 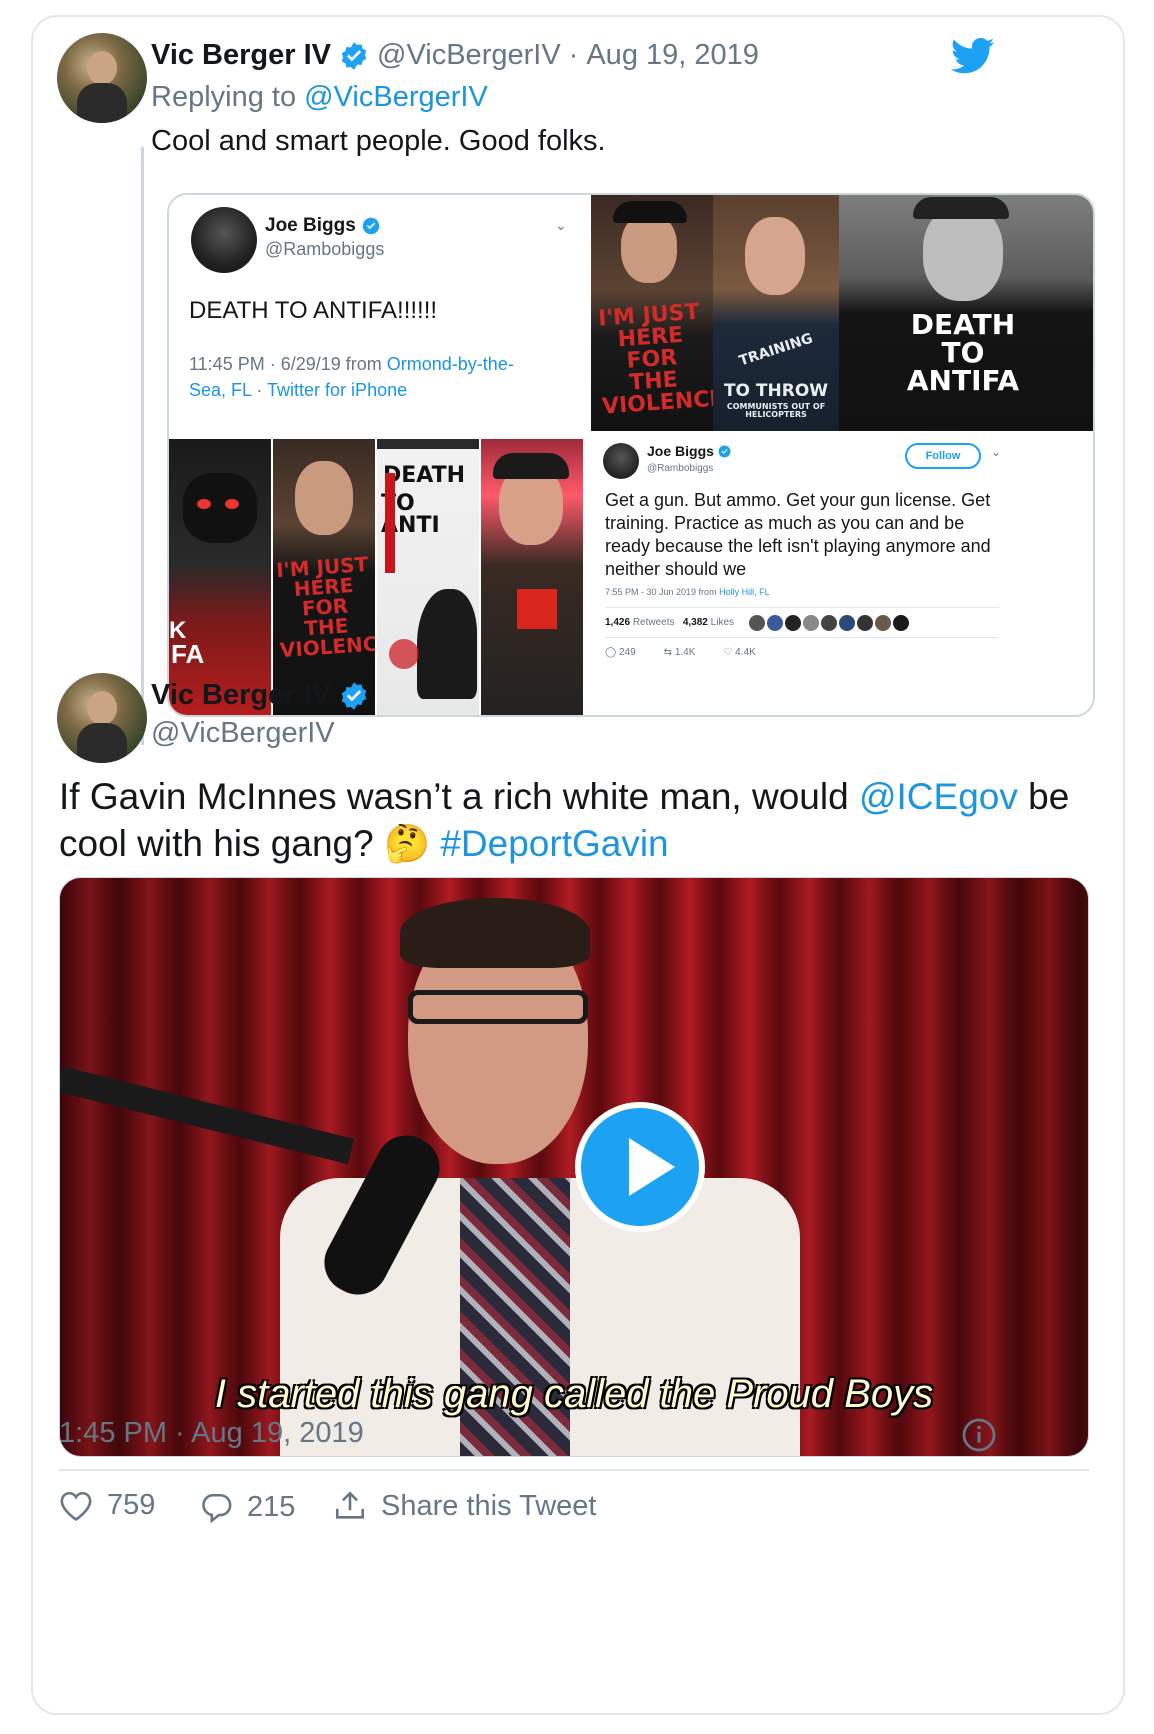 I want to click on poster-bottom: TO ANTI, so click(x=410, y=514).